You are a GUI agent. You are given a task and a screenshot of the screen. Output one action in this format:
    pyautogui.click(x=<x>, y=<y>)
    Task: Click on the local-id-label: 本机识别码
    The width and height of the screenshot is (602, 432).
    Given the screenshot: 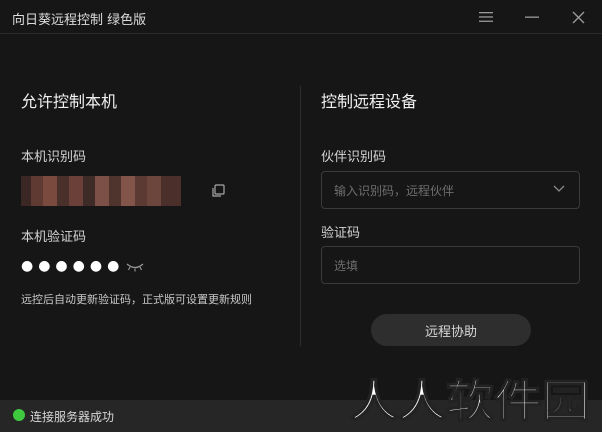 What is the action you would take?
    pyautogui.click(x=54, y=157)
    